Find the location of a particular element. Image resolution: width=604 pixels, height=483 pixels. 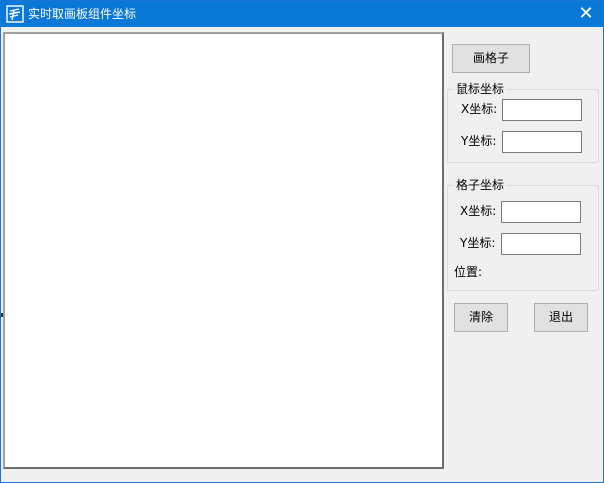

draw-grid-button: 画格子 is located at coordinates (491, 58).